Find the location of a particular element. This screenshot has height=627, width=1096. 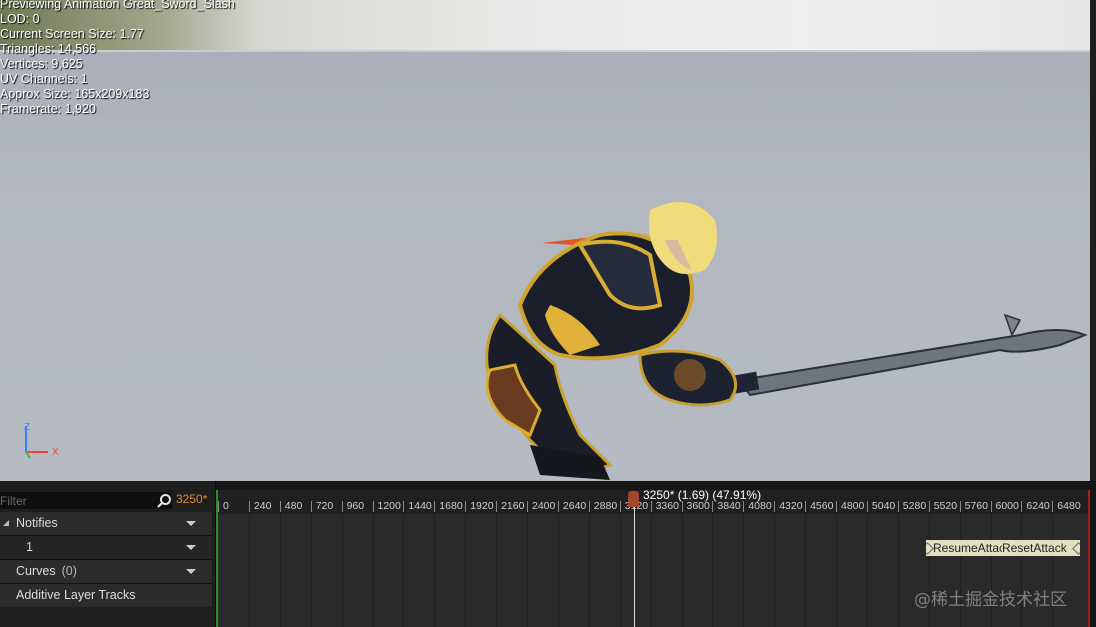

ruler-tick-label: 6480 is located at coordinates (1066, 506).